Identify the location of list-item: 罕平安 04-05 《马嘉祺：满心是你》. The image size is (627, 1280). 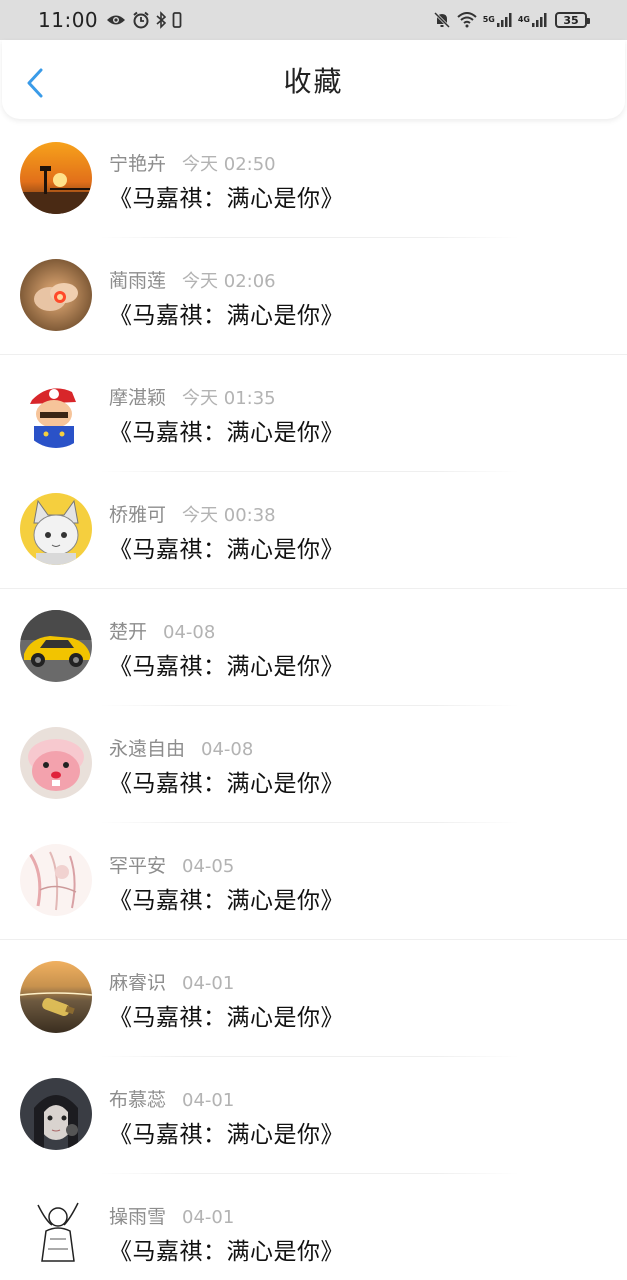
(313, 881).